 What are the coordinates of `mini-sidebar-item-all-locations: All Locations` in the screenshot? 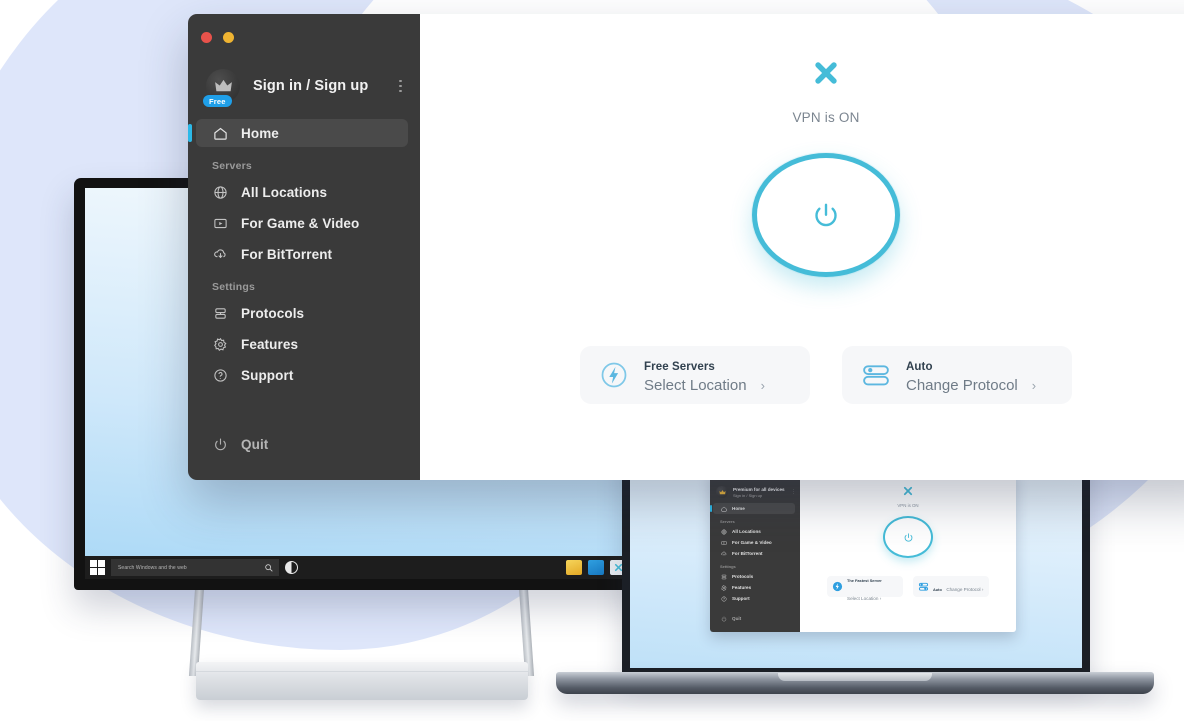 It's located at (754, 531).